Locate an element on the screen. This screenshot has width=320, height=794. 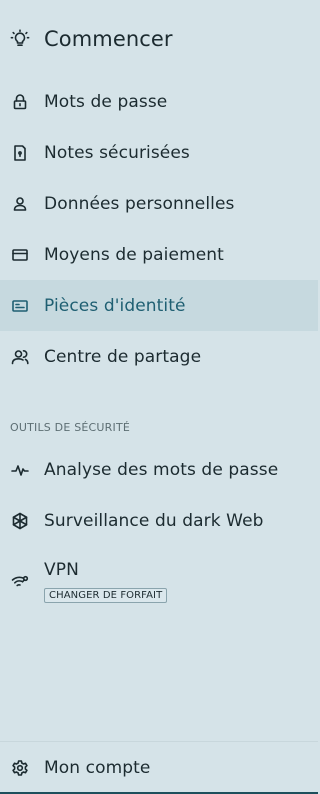
person-icon is located at coordinates (20, 204).